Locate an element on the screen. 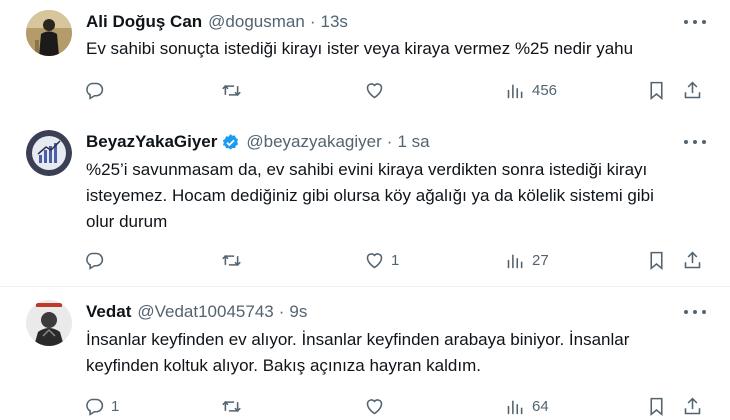 Image resolution: width=730 pixels, height=420 pixels. view-count: 64 is located at coordinates (540, 406).